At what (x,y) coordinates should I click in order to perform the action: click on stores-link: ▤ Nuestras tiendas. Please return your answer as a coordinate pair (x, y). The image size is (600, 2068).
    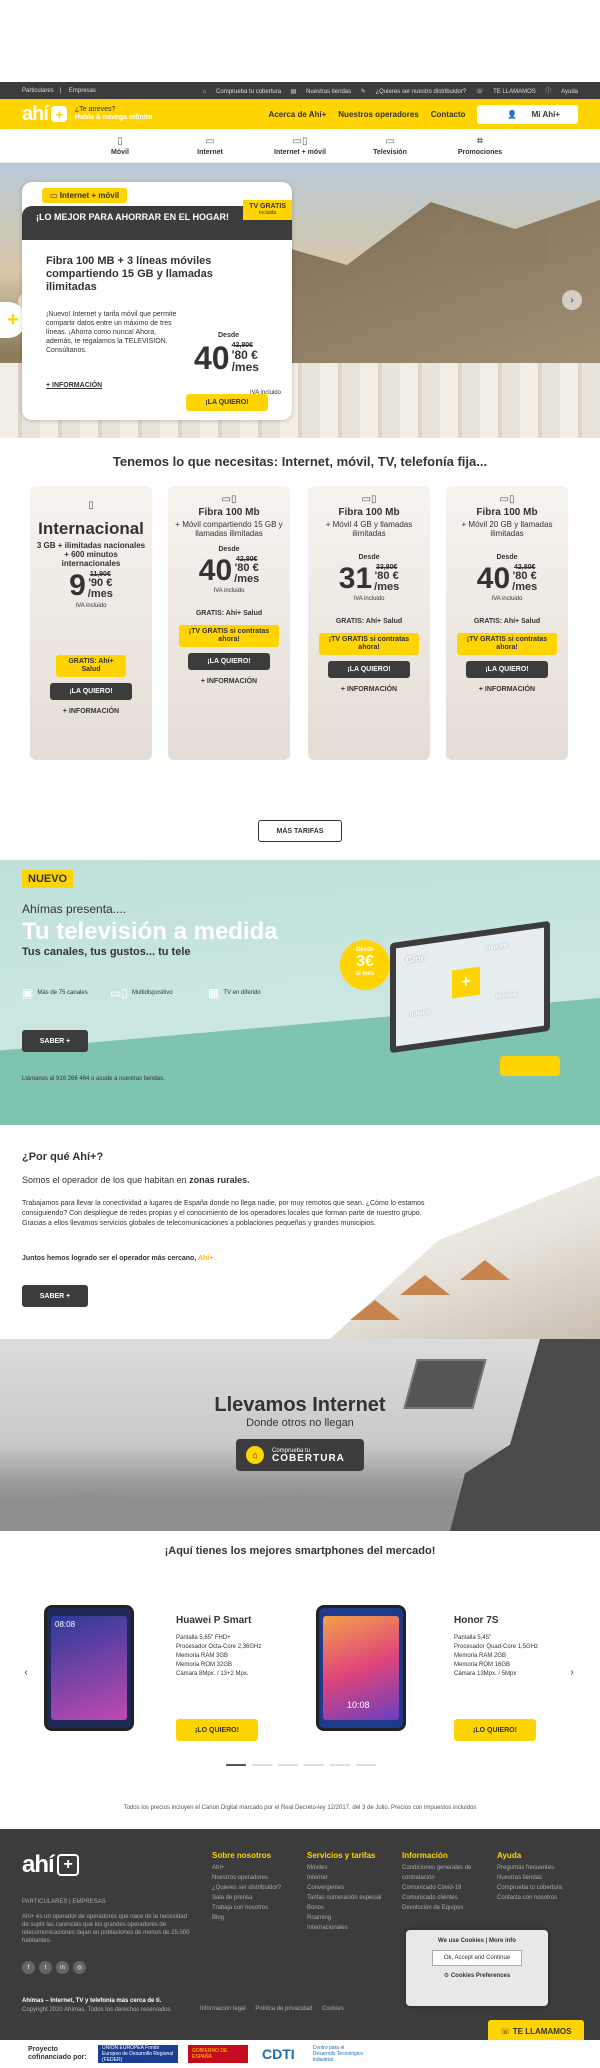
    Looking at the image, I should click on (321, 92).